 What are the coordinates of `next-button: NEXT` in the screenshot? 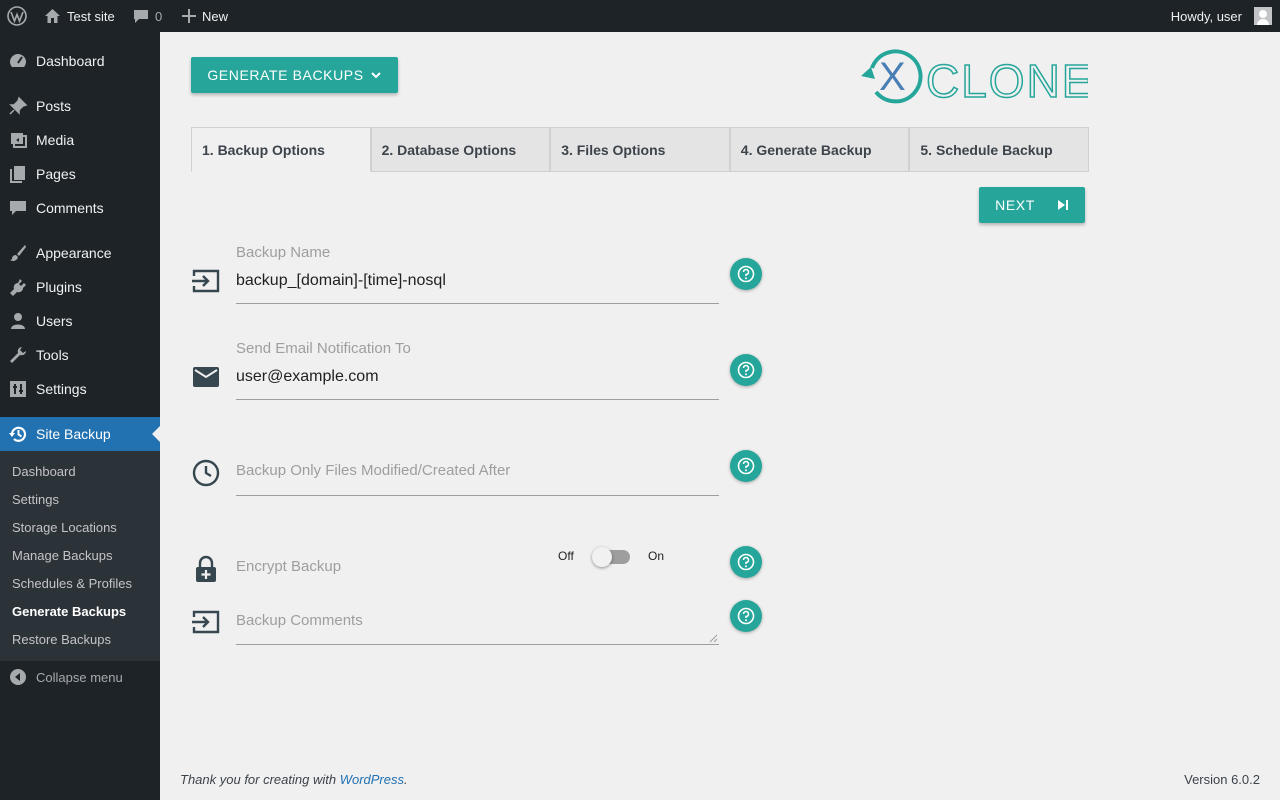 It's located at (1032, 205).